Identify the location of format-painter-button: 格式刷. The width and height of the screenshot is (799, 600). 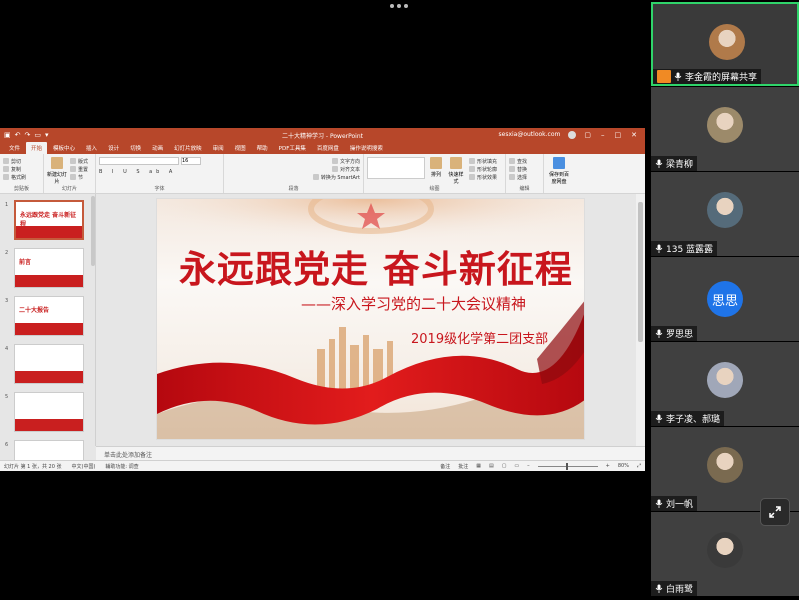
(21, 177).